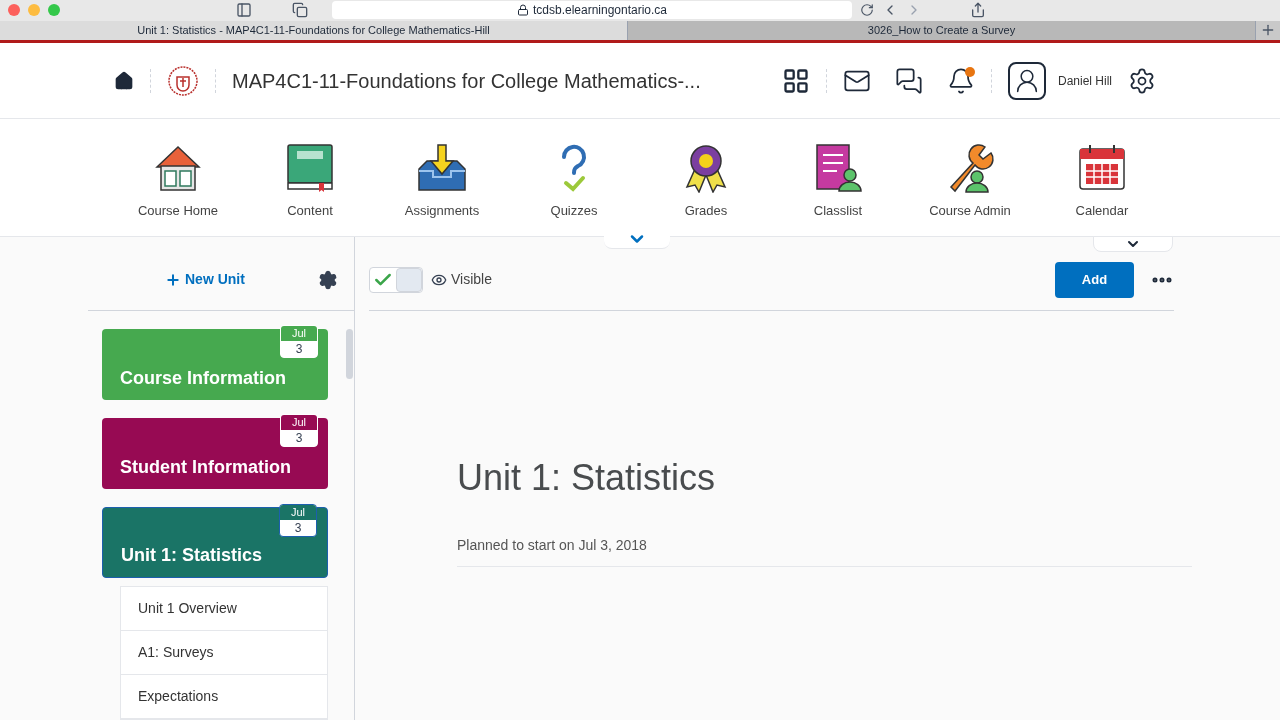 This screenshot has height=720, width=1280. What do you see at coordinates (908, 80) in the screenshot?
I see `chat-icon` at bounding box center [908, 80].